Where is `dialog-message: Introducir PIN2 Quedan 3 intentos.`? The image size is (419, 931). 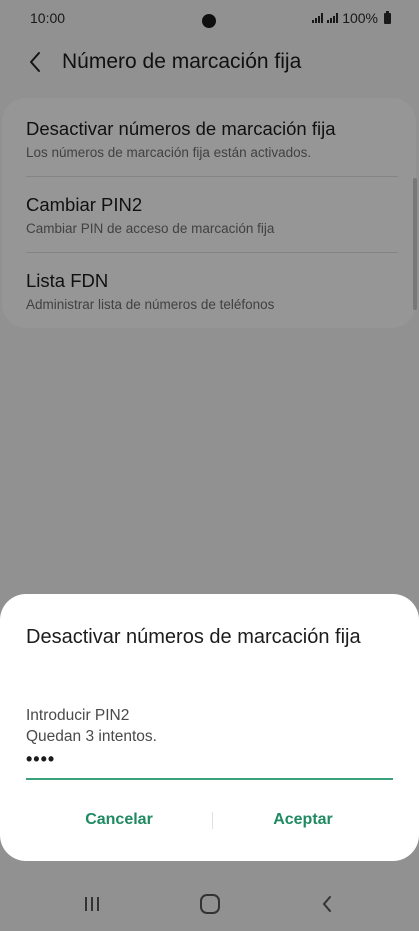 dialog-message: Introducir PIN2 Quedan 3 intentos. is located at coordinates (91, 726).